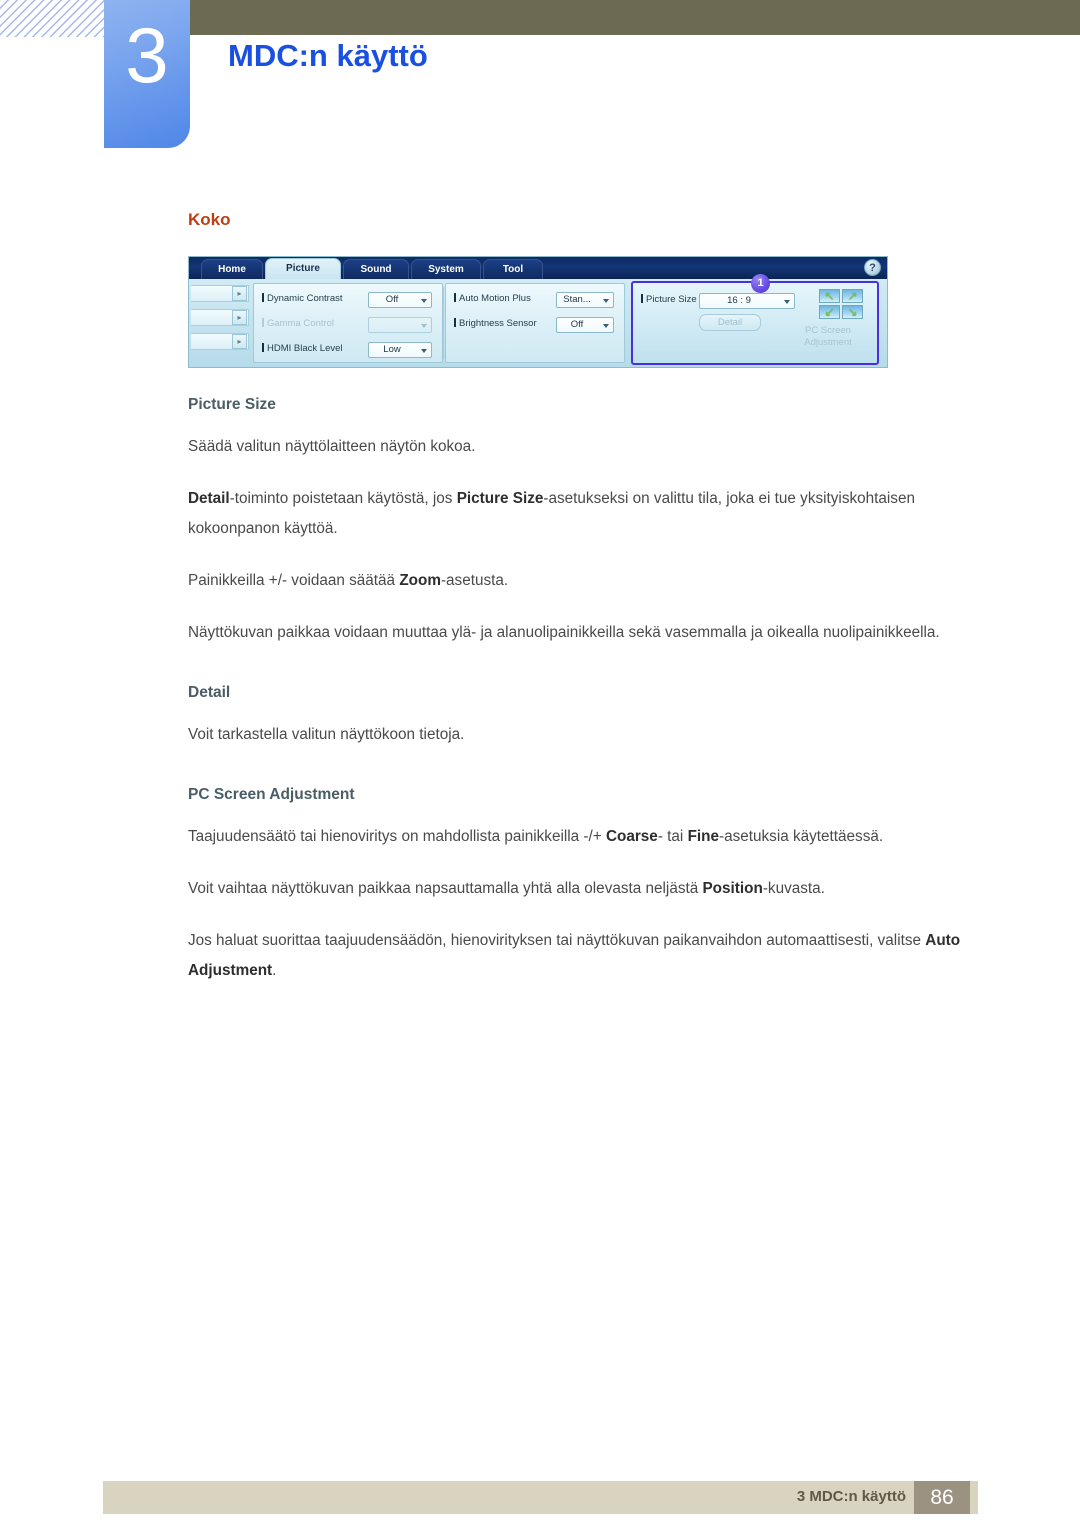 The width and height of the screenshot is (1080, 1527). What do you see at coordinates (271, 794) in the screenshot?
I see `sub-heading-pc-screen-adjustment: PC Screen Adjustment` at bounding box center [271, 794].